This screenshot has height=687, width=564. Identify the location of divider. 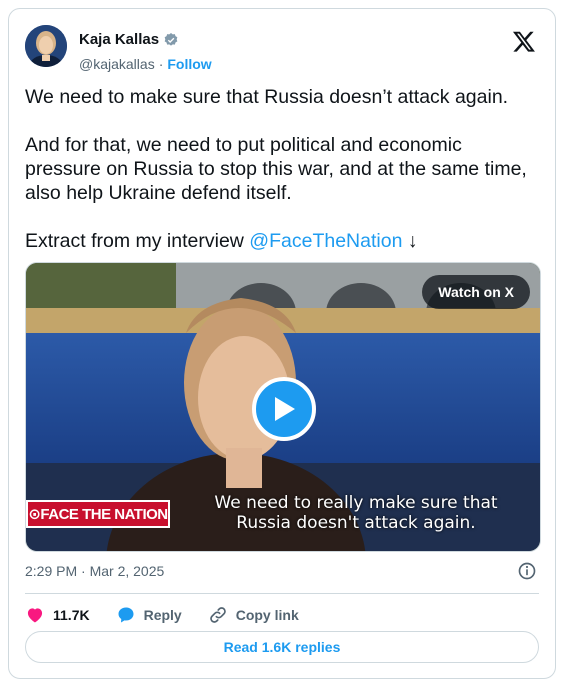
(282, 593).